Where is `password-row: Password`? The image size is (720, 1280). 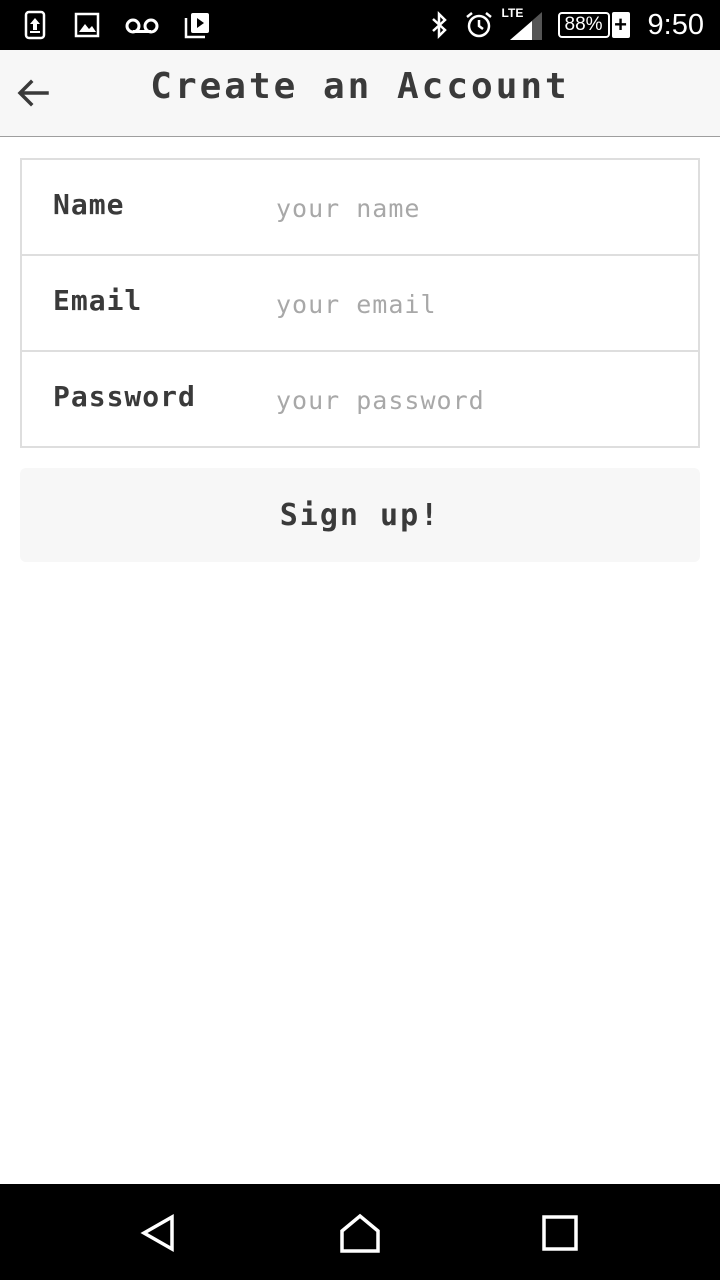
password-row: Password is located at coordinates (360, 400).